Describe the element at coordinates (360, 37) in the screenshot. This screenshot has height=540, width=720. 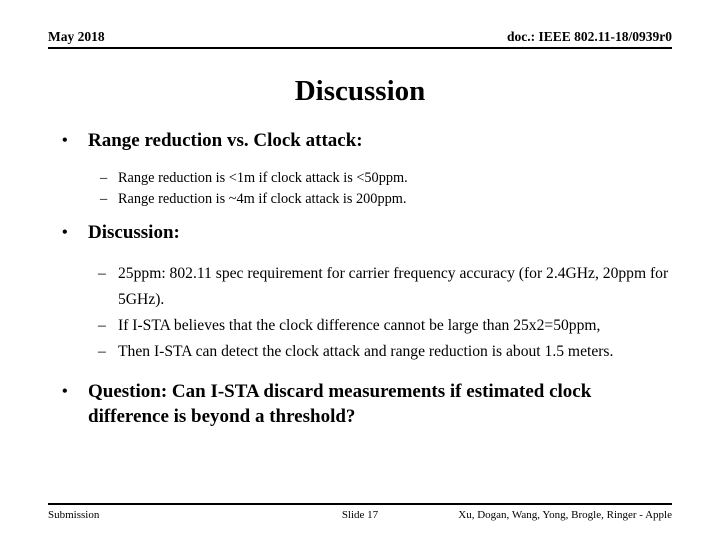
I see `header-text-row: May 2018 doc.: IEEE 802.11-18/0939r0` at that location.